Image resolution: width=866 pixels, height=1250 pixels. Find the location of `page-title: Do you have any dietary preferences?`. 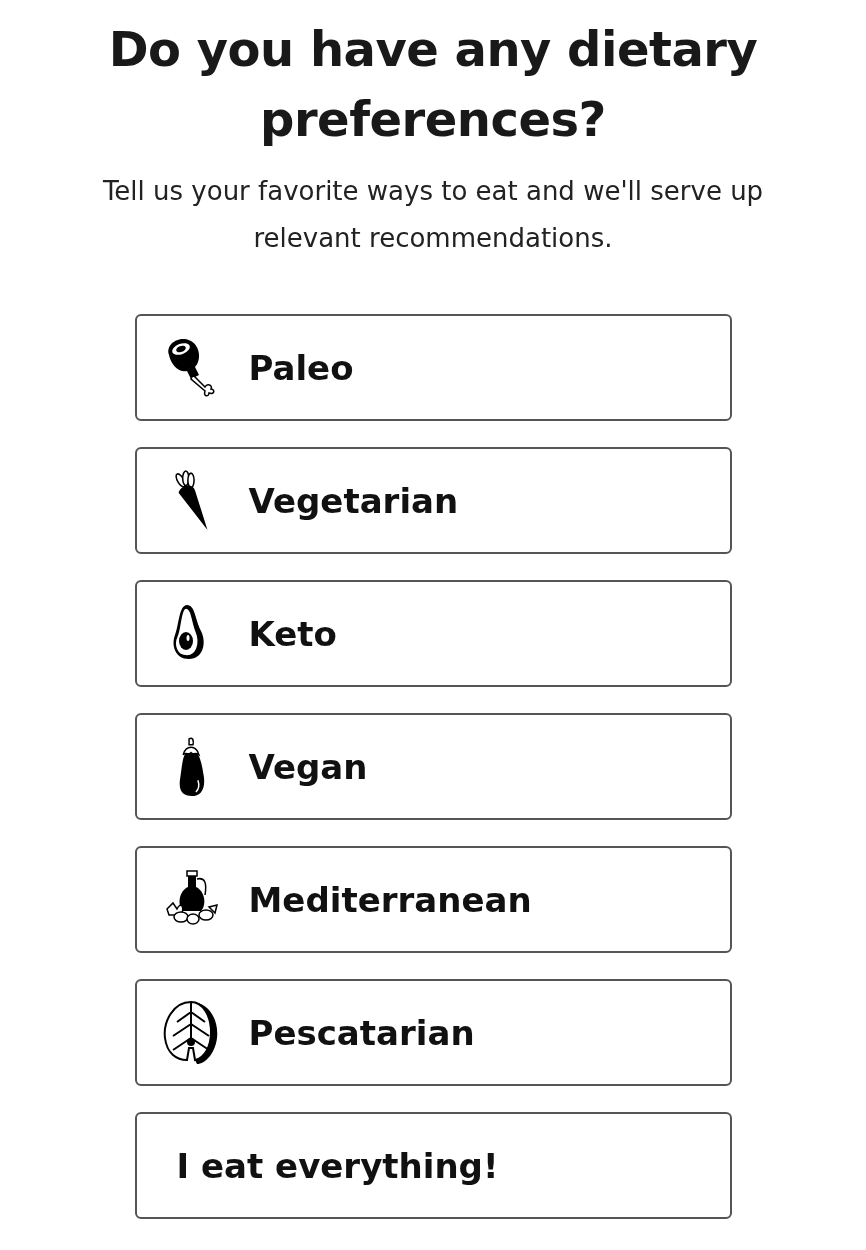

page-title: Do you have any dietary preferences? is located at coordinates (433, 84).